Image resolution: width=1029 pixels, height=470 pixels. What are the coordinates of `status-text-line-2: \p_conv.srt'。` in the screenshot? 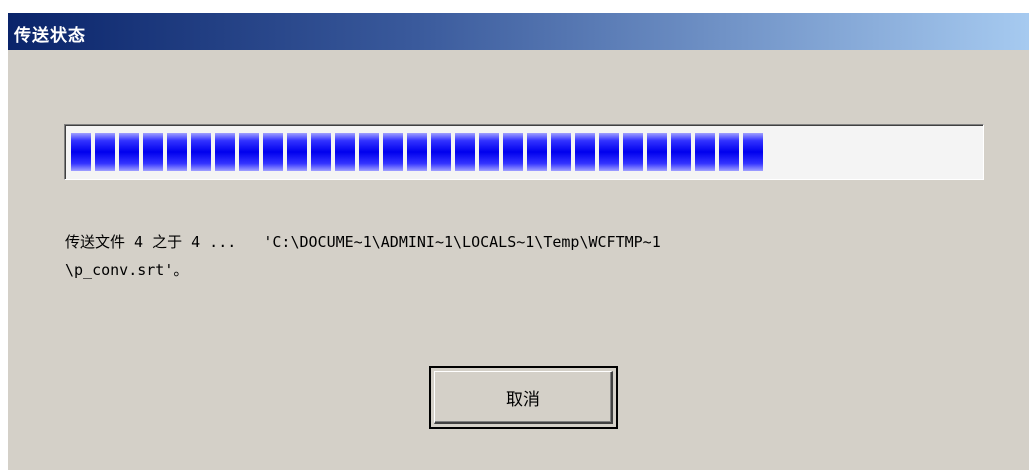 It's located at (127, 270).